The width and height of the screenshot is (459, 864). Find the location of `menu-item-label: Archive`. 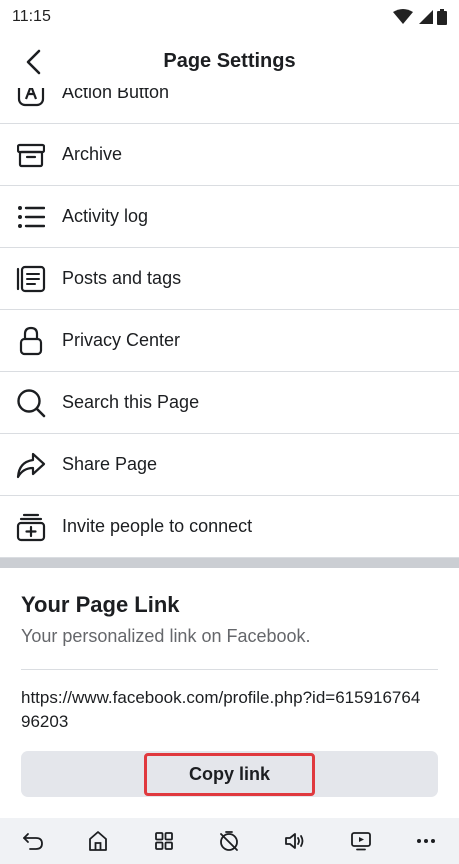

menu-item-label: Archive is located at coordinates (92, 154).